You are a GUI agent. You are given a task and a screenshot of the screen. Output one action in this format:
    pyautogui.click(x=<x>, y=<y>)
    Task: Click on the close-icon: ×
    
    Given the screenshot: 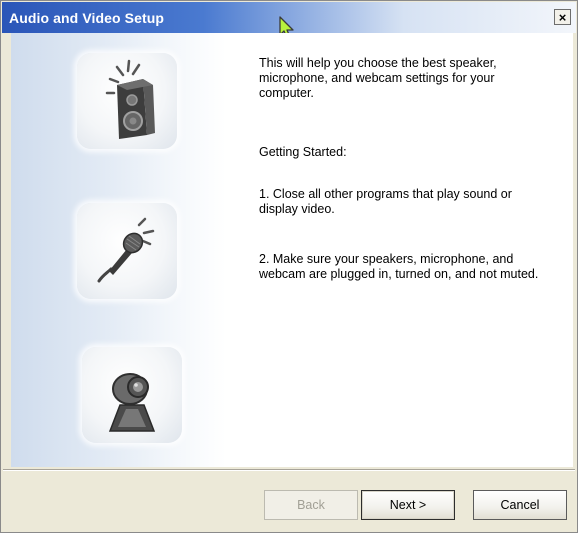 What is the action you would take?
    pyautogui.click(x=562, y=17)
    